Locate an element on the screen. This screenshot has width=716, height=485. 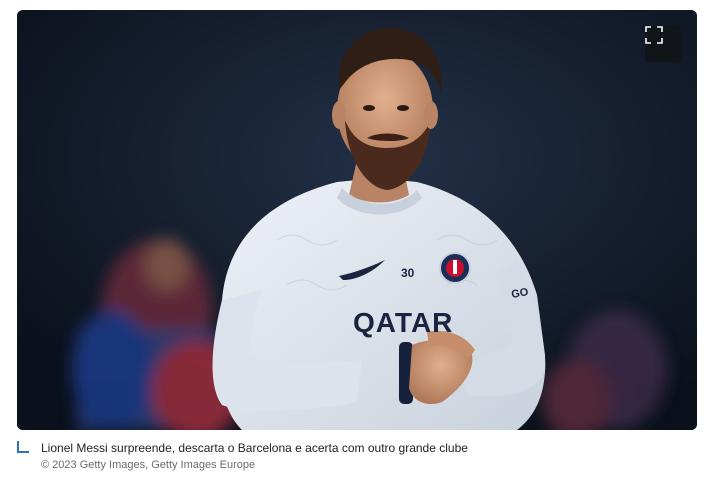
jersey-number: 30 is located at coordinates (408, 273).